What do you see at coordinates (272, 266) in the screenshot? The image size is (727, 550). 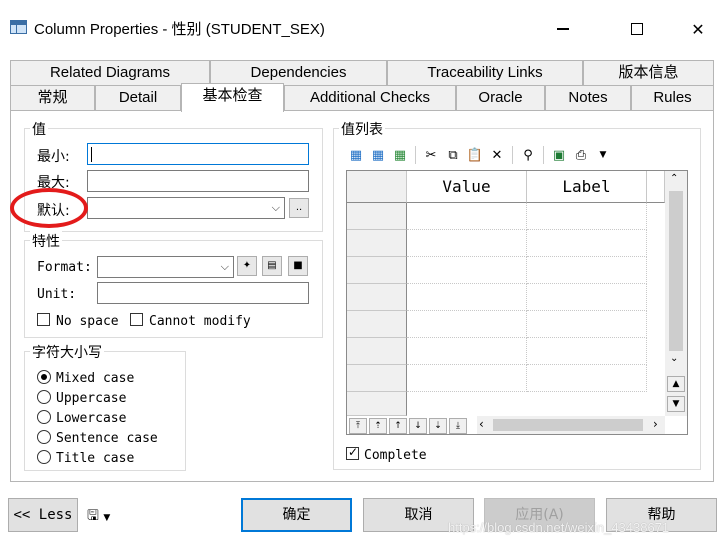 I see `format-properties-button: ▤` at bounding box center [272, 266].